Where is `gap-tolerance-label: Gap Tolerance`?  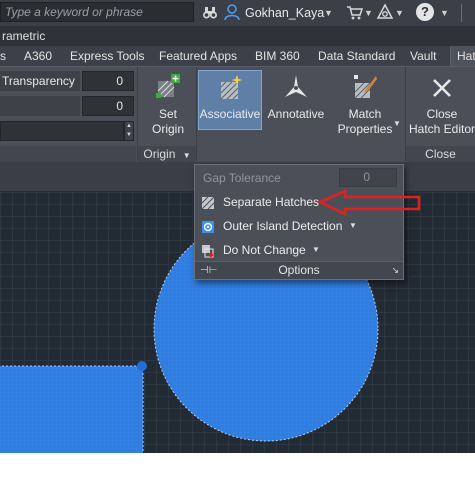 gap-tolerance-label: Gap Tolerance is located at coordinates (242, 178).